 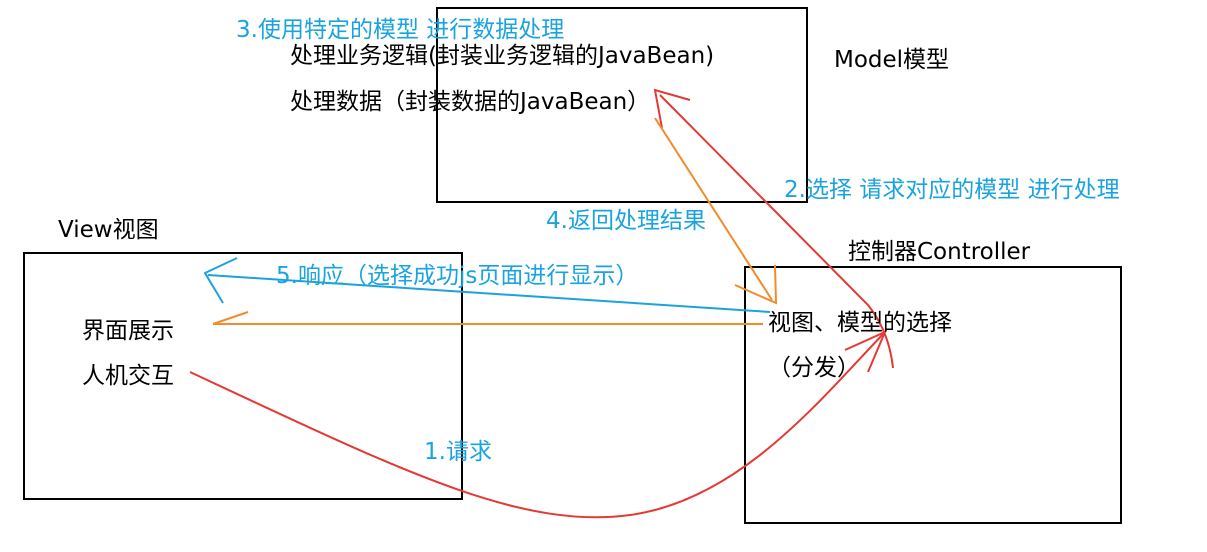 What do you see at coordinates (933, 395) in the screenshot?
I see `controller-box` at bounding box center [933, 395].